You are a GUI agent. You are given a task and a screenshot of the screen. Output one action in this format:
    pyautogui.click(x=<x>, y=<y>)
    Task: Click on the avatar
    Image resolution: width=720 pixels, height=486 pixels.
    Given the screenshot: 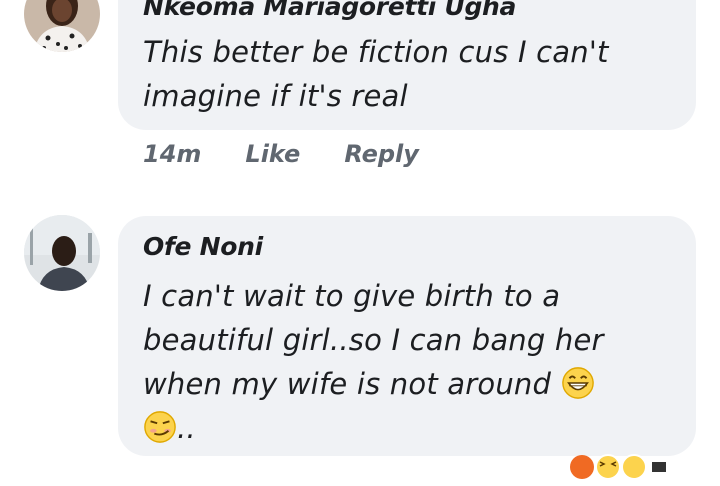 What is the action you would take?
    pyautogui.click(x=62, y=253)
    